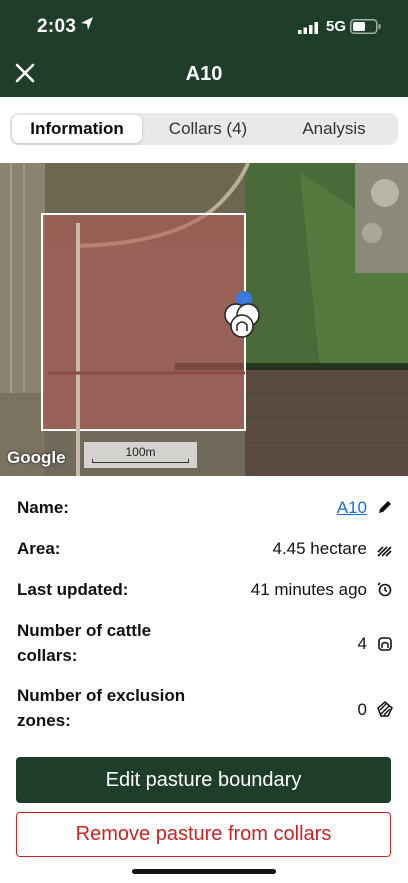 The image size is (408, 883). I want to click on updated-value: 41 minutes ago, so click(308, 589).